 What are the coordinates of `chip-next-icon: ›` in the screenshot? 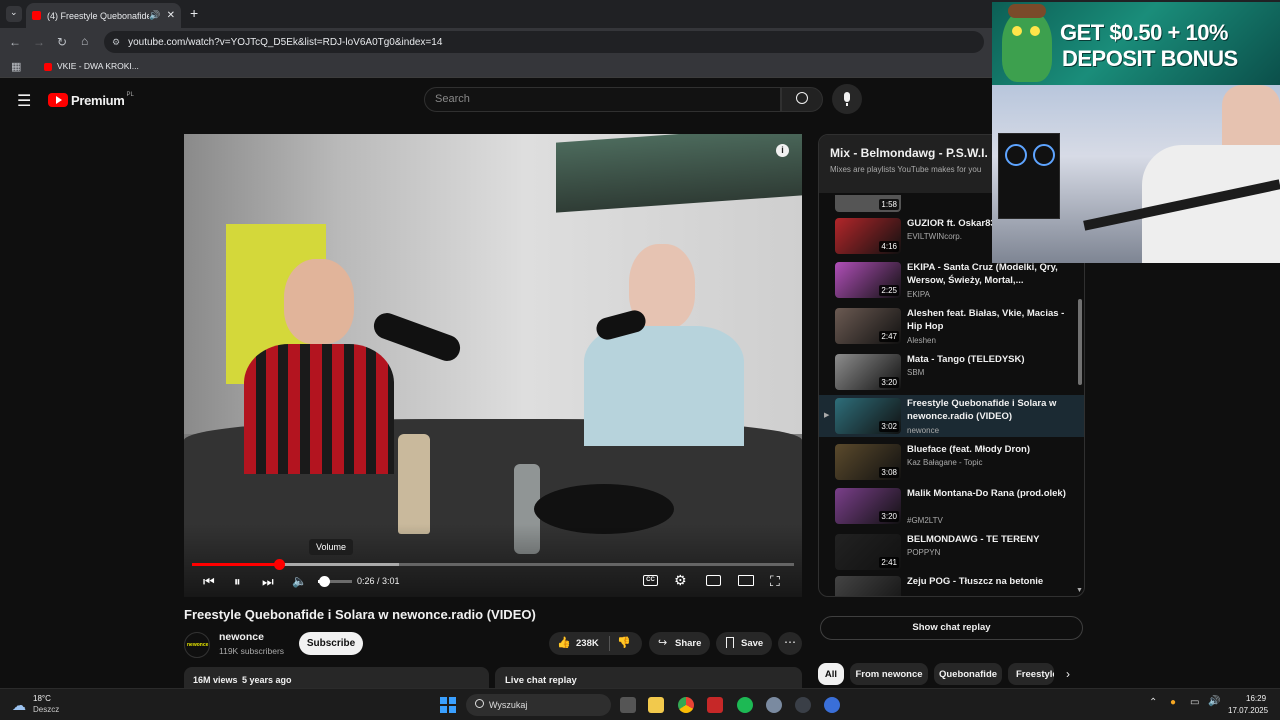 It's located at (1068, 674).